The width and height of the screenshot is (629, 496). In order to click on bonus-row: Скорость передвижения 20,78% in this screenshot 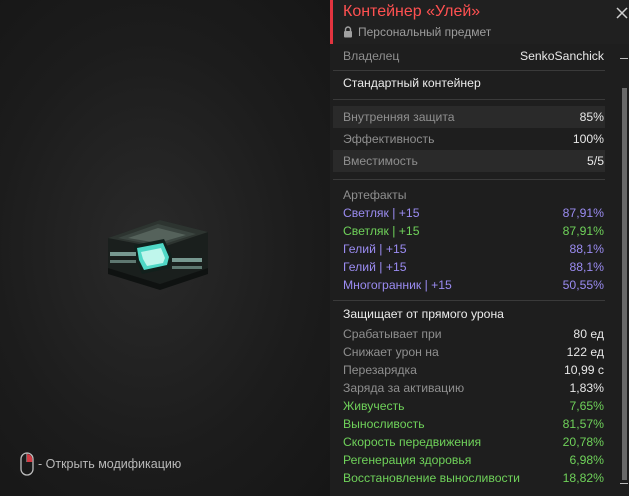, I will do `click(469, 442)`.